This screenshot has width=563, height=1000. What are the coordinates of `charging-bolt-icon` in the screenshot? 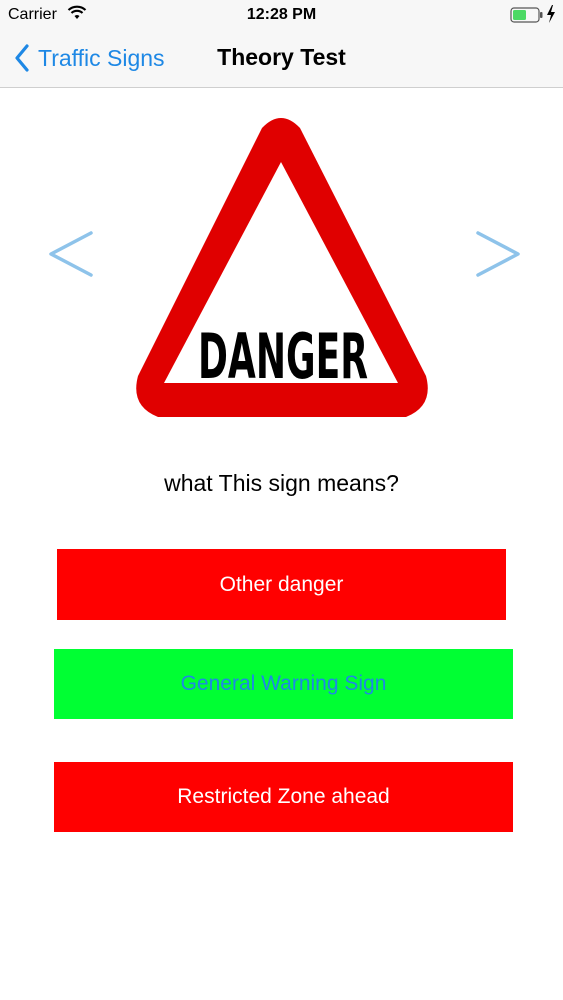 It's located at (551, 16).